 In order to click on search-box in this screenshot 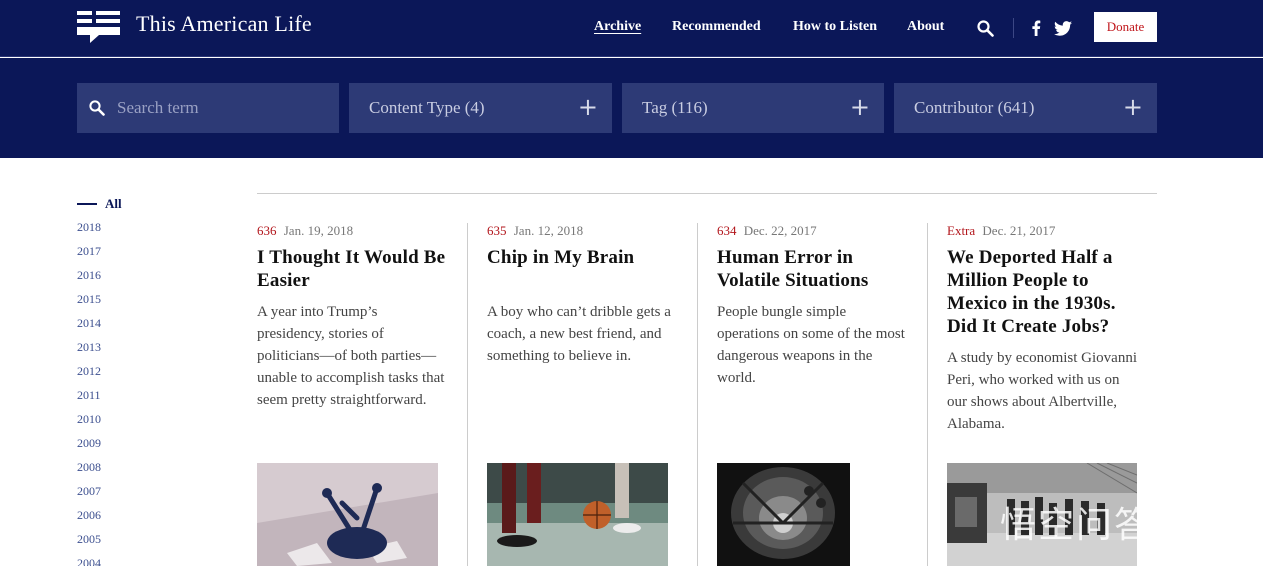, I will do `click(208, 108)`.